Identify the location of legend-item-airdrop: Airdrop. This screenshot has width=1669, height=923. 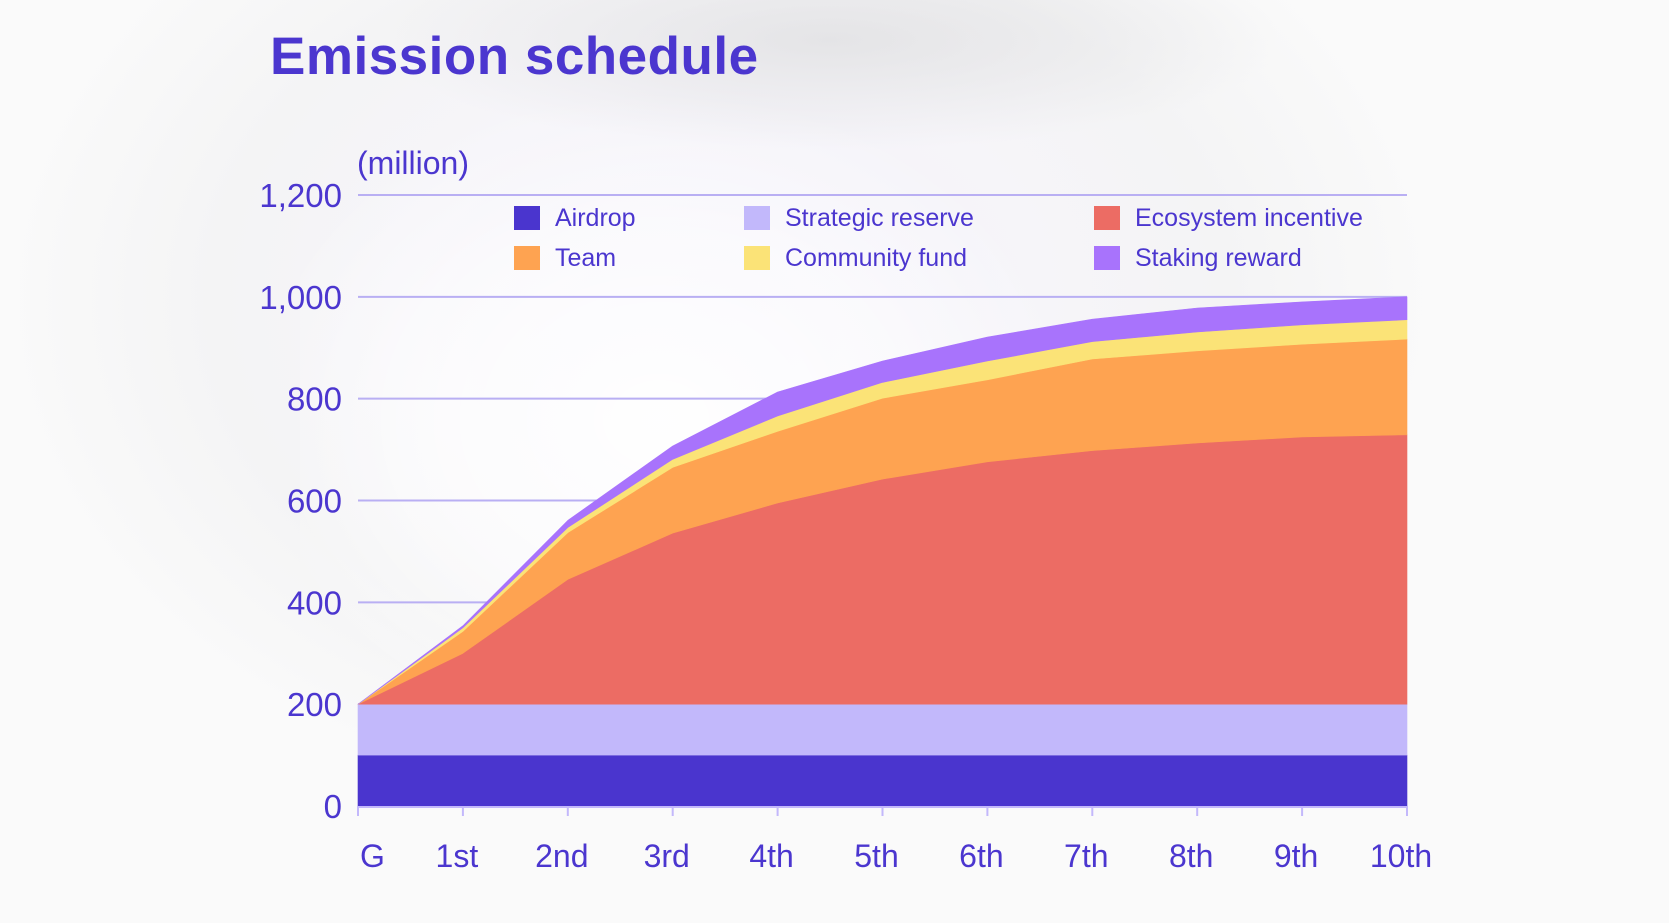
(575, 218).